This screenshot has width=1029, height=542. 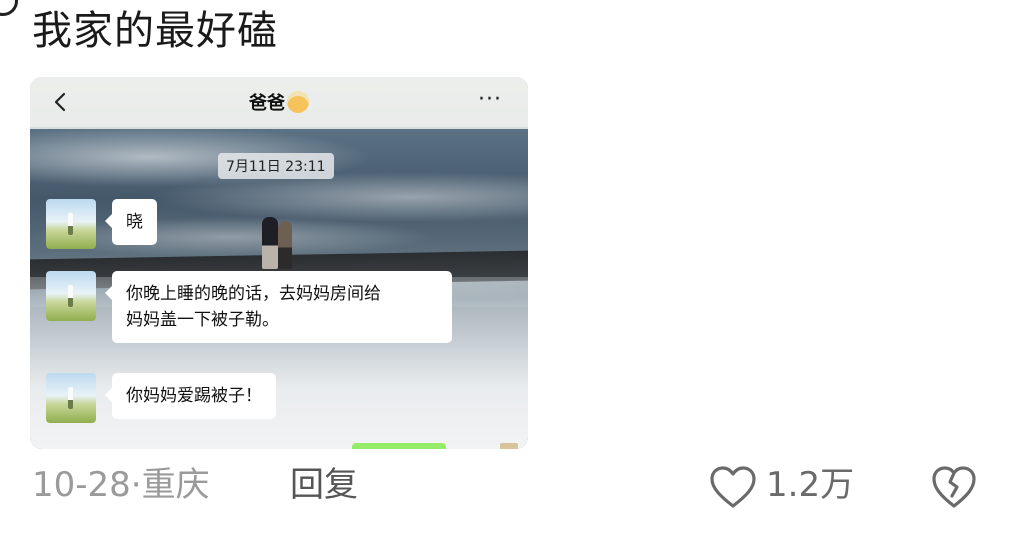 I want to click on more-dots-icon: ···, so click(x=491, y=100).